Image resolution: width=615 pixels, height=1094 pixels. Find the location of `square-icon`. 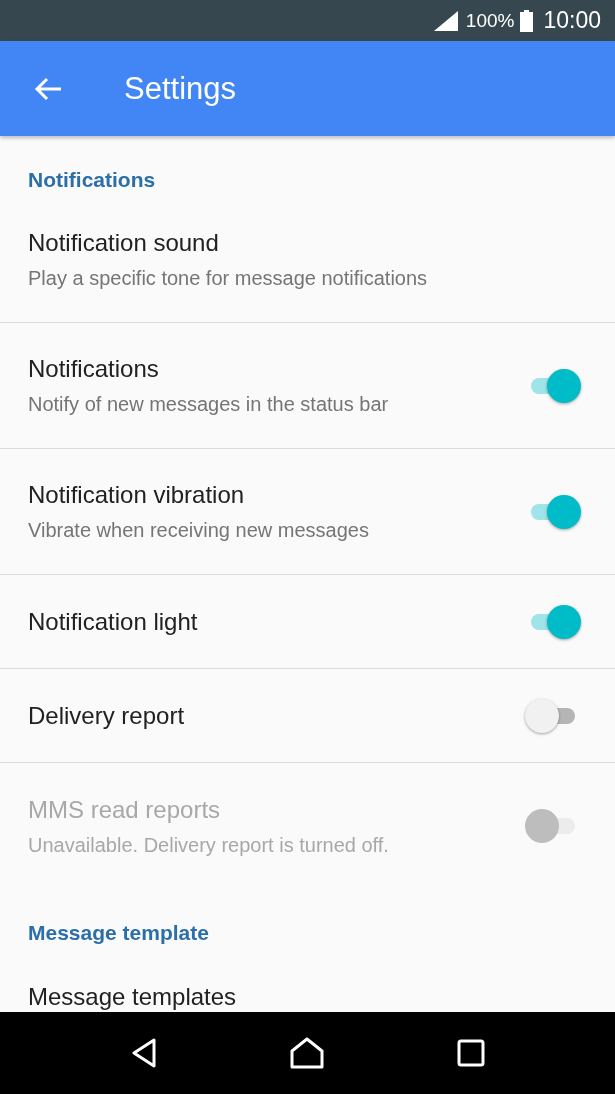

square-icon is located at coordinates (470, 1053).